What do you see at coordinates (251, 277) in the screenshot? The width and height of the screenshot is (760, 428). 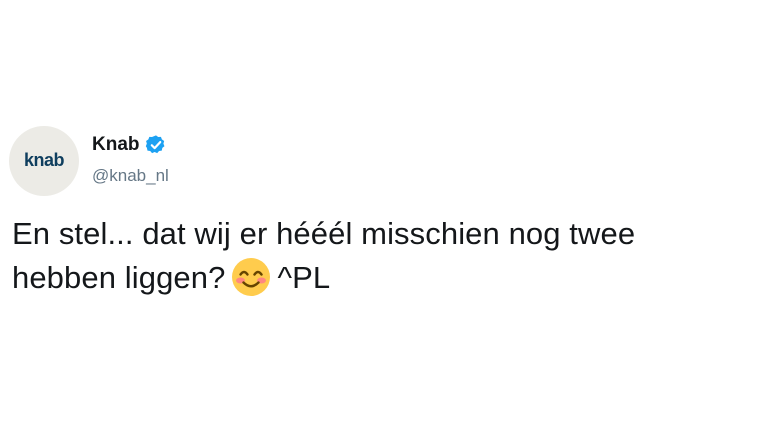 I see `smiling-face-with-smiling-eyes-icon` at bounding box center [251, 277].